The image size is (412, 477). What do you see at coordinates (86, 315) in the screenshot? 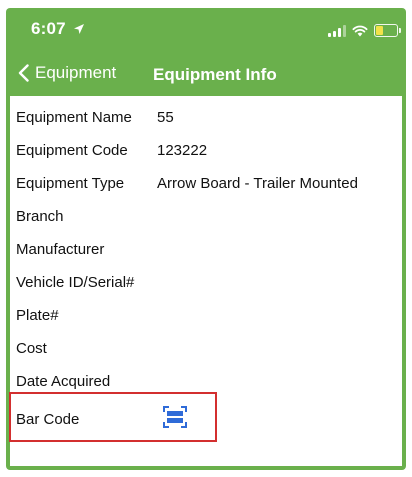
I see `field-row-plate: Plate#` at bounding box center [86, 315].